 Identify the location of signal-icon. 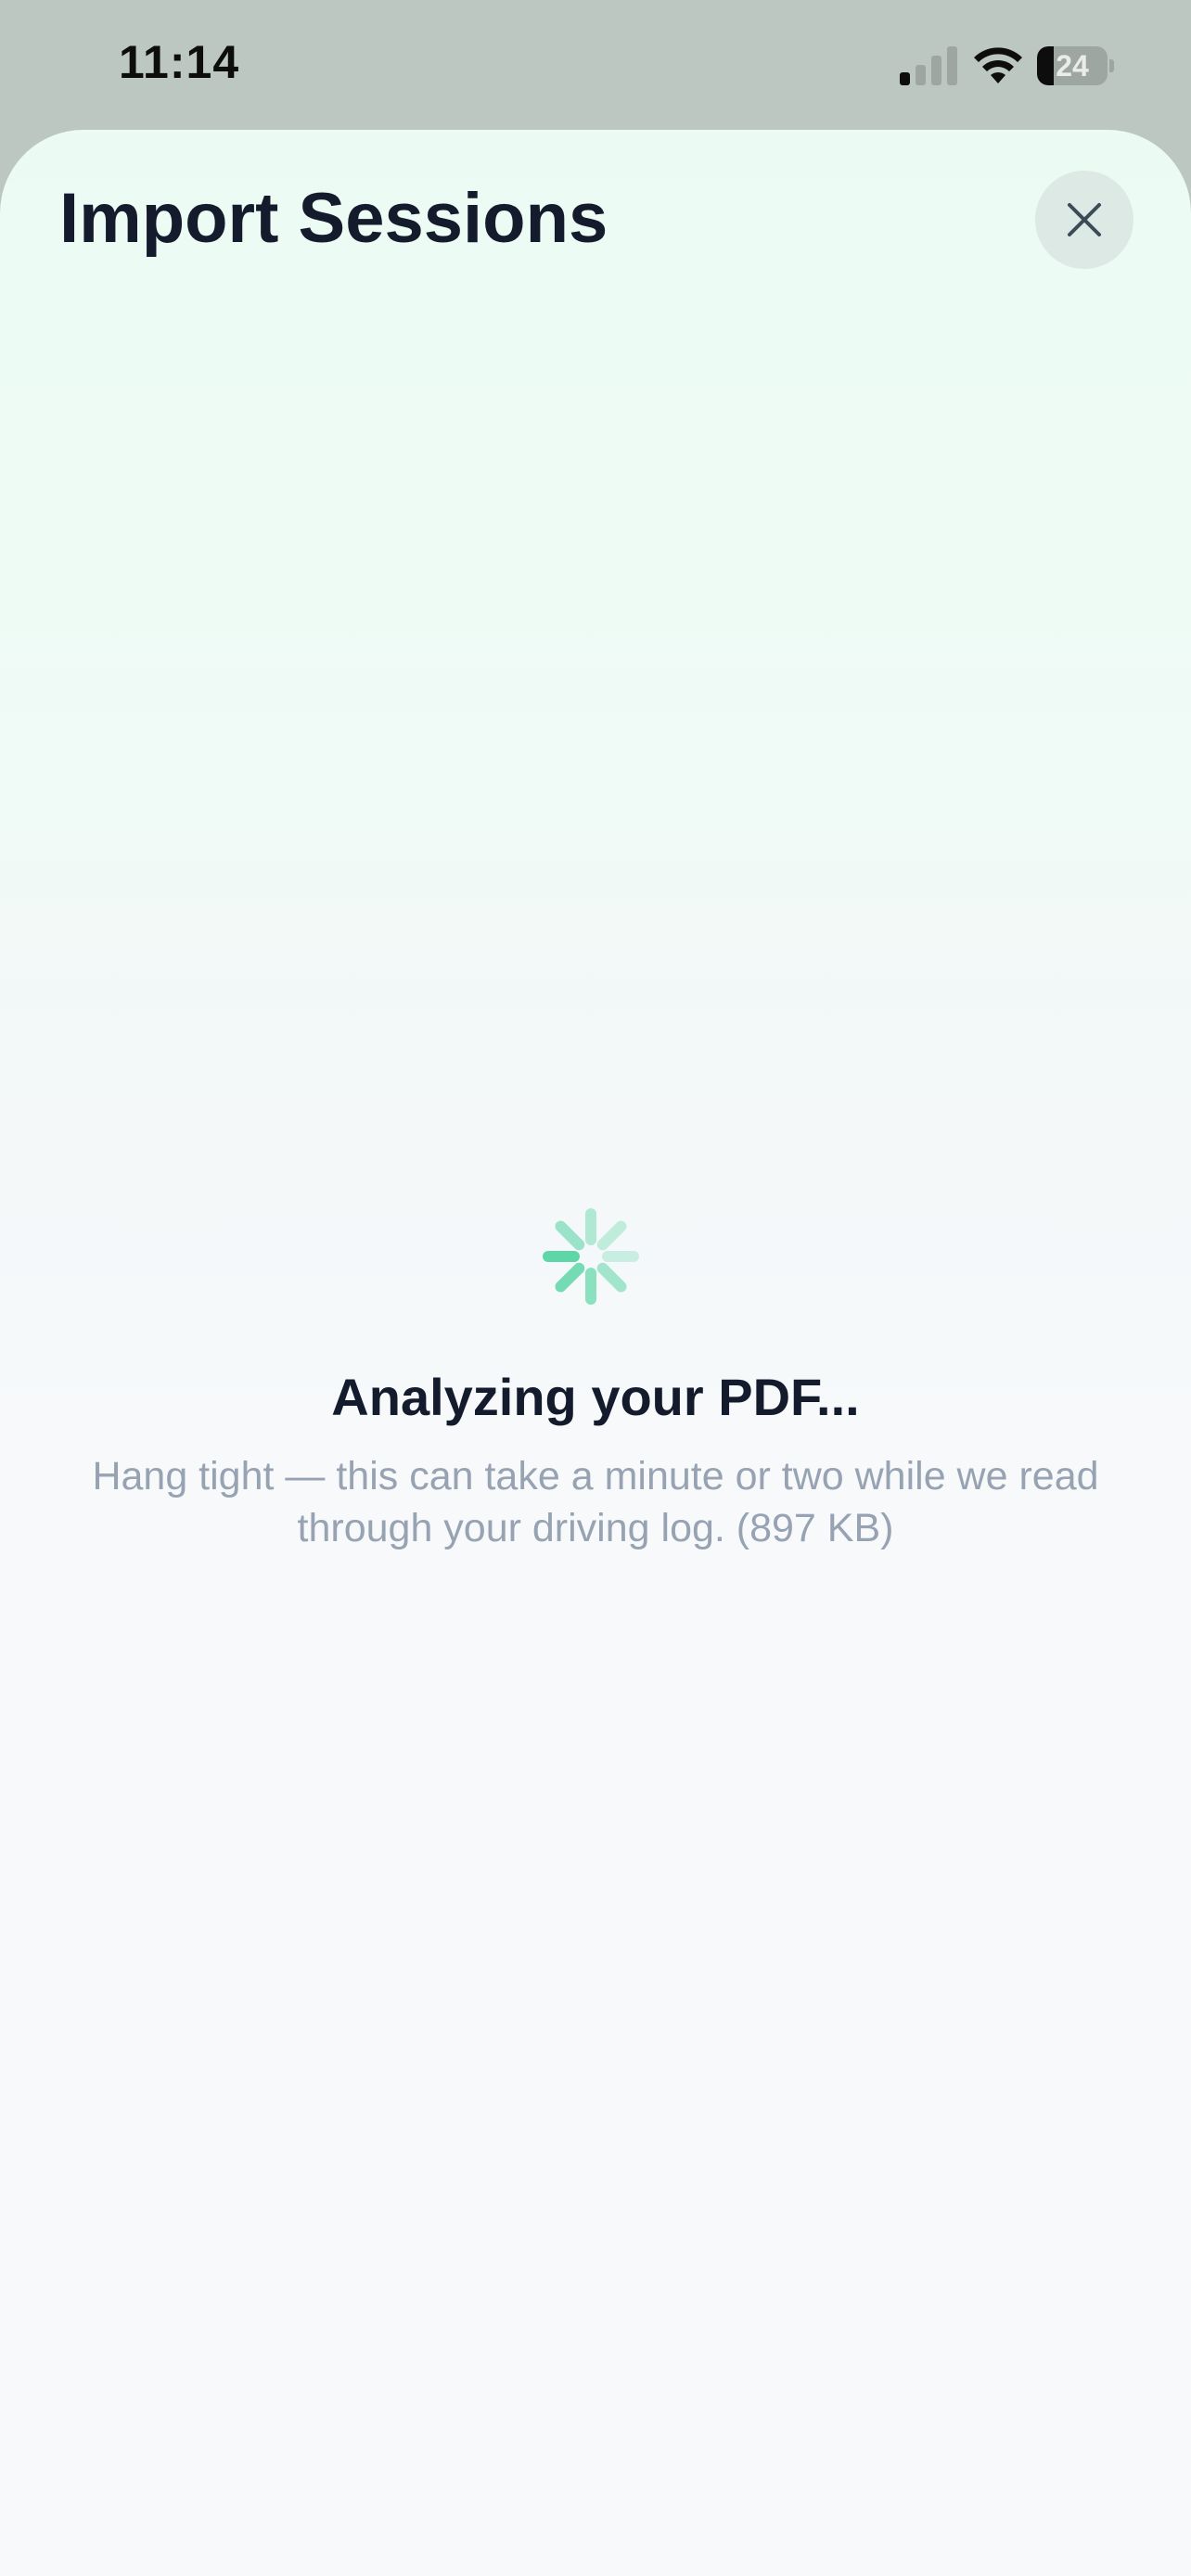
(929, 66).